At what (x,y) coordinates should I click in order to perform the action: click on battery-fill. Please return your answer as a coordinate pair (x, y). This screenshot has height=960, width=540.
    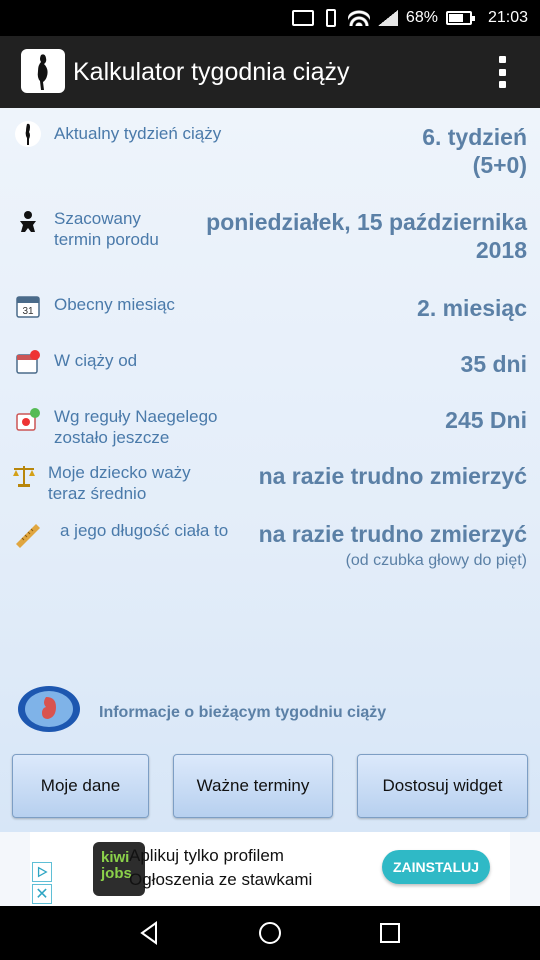
    Looking at the image, I should click on (455, 18).